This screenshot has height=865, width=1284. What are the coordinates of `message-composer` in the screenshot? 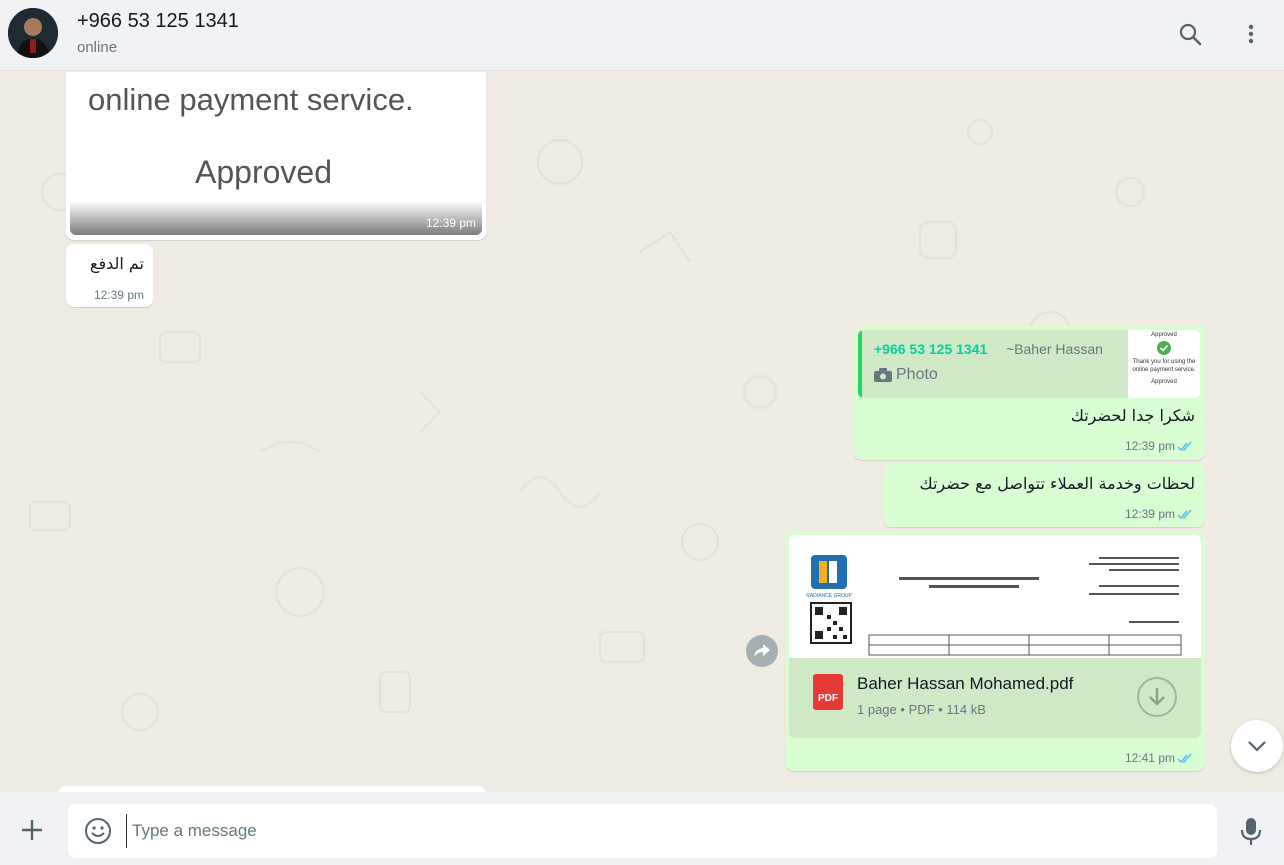 It's located at (642, 828).